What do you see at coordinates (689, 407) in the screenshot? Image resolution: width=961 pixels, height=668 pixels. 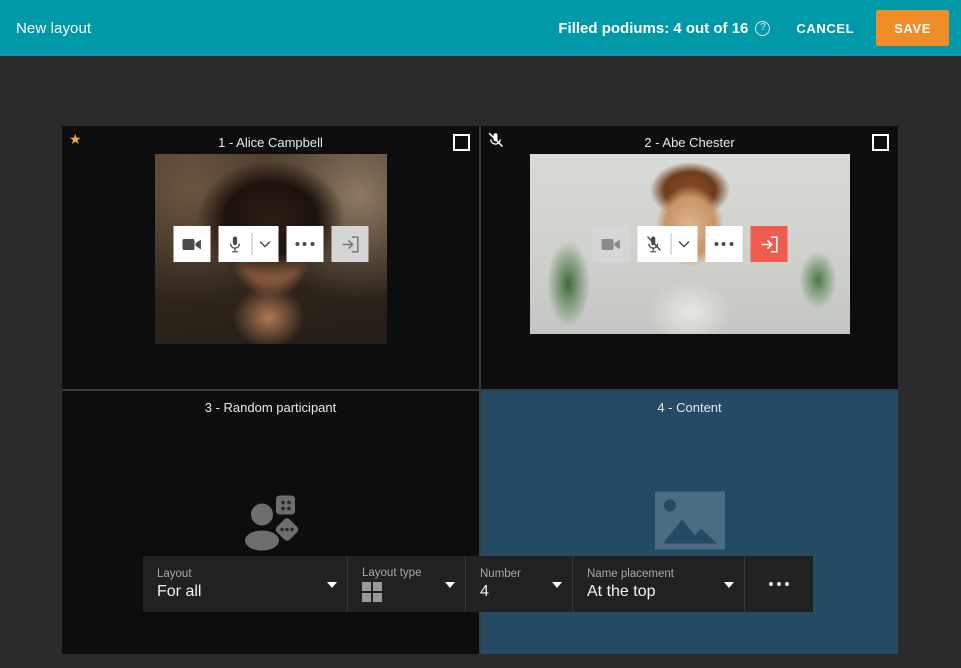 I see `podium-name-label: 4 - Content` at bounding box center [689, 407].